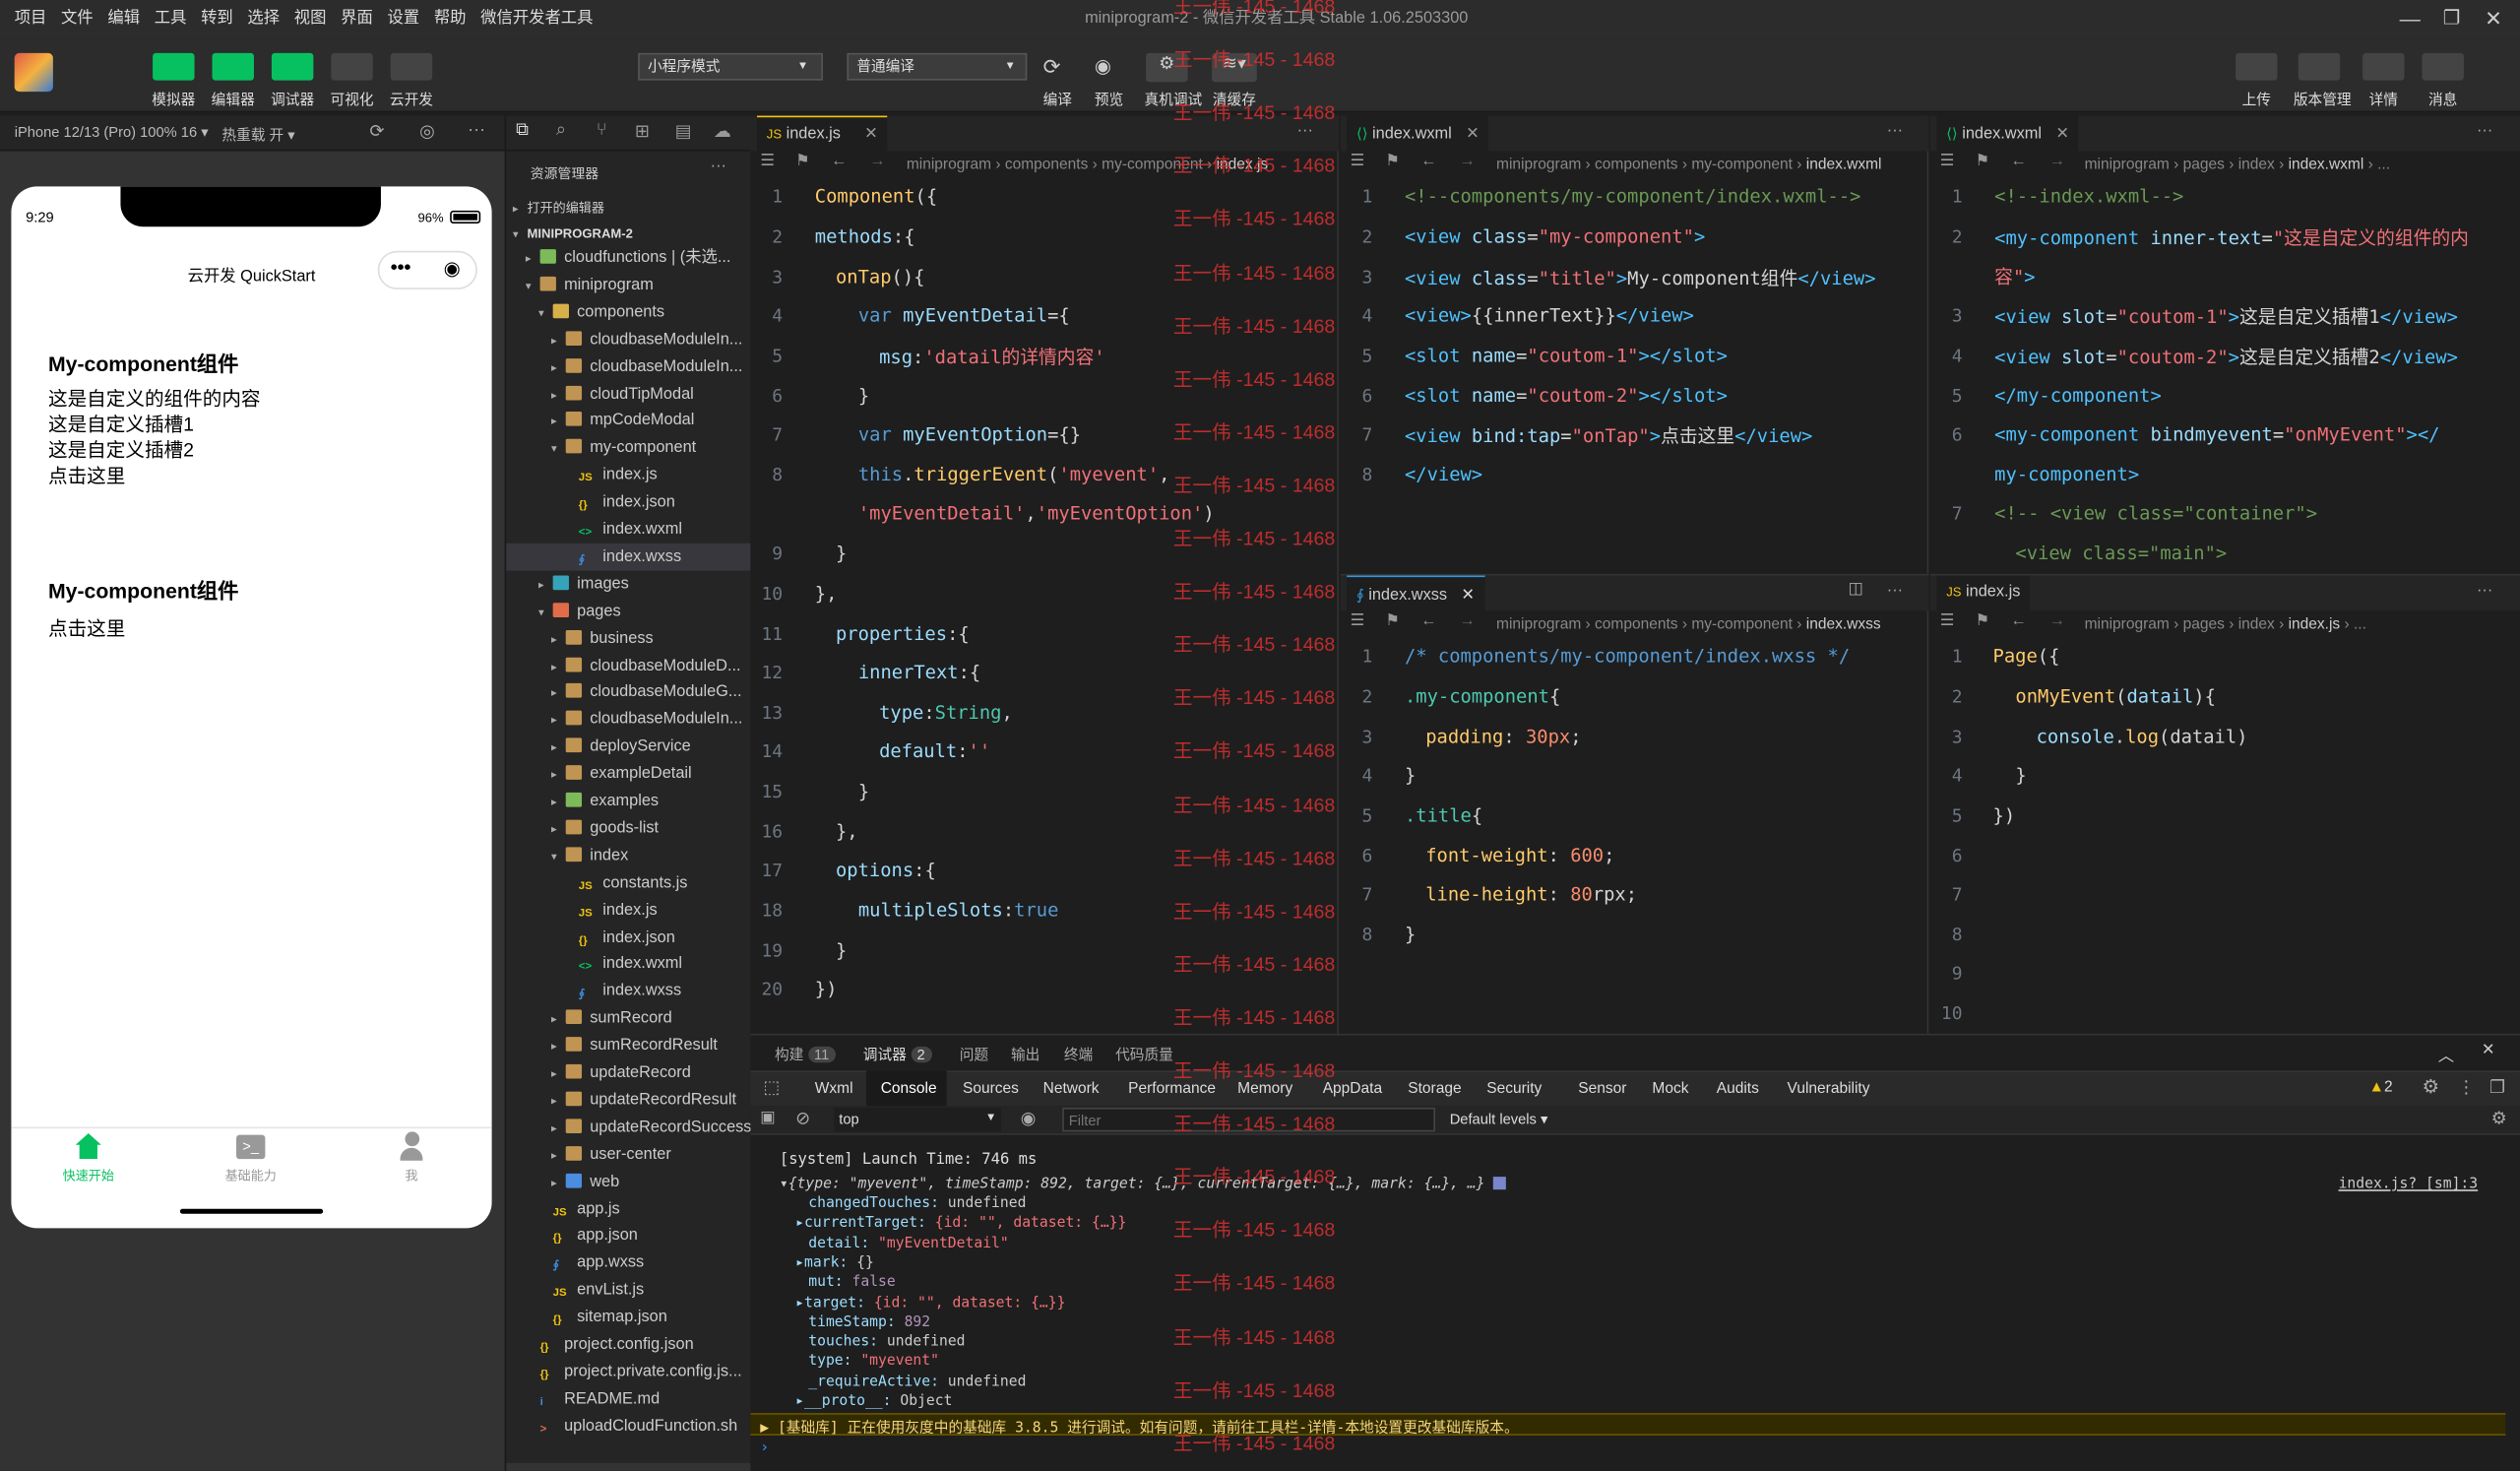 The width and height of the screenshot is (2520, 1471). Describe the element at coordinates (628, 747) in the screenshot. I see `tree-folder: ▸ deployService` at that location.